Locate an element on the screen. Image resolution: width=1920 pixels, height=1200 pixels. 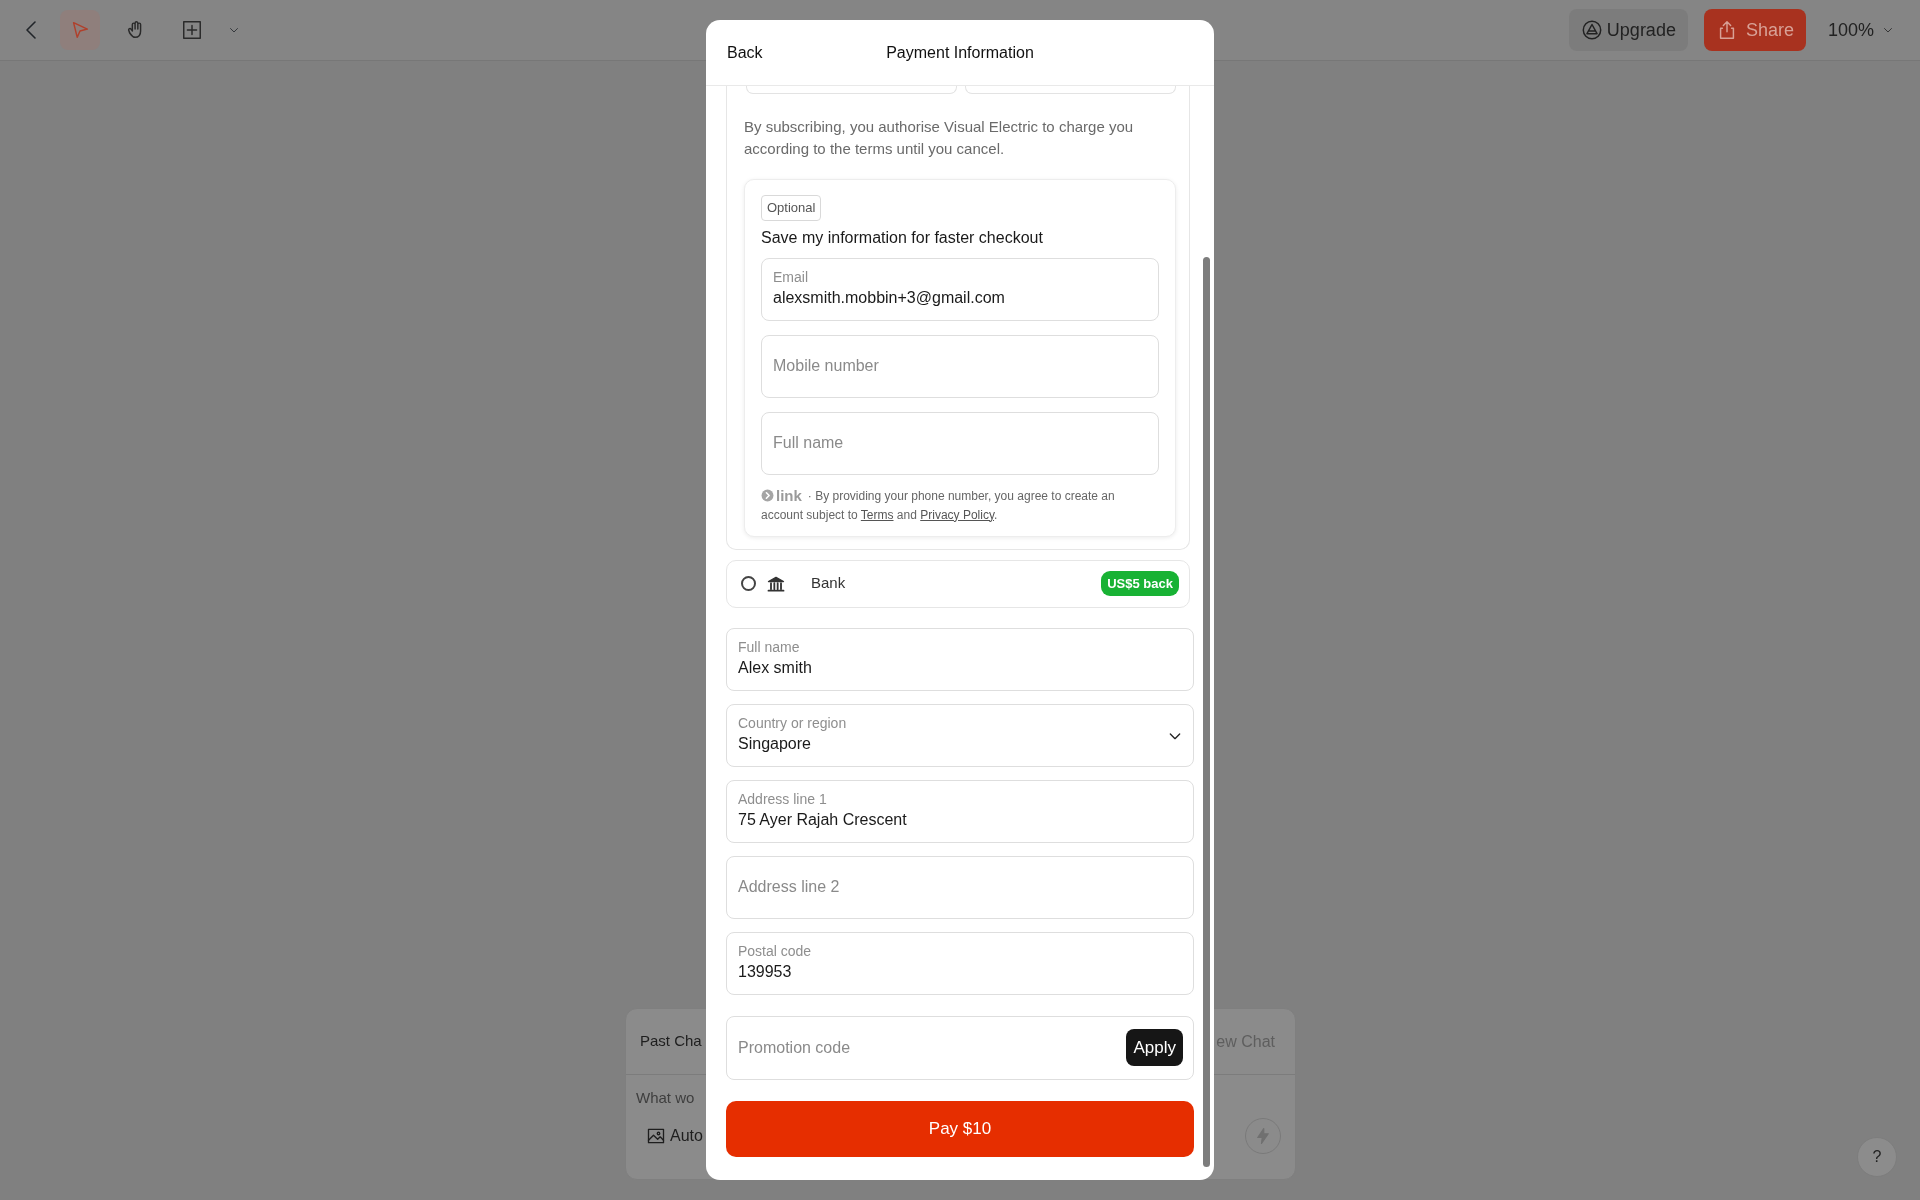
dialog-title: Payment Information is located at coordinates (960, 52).